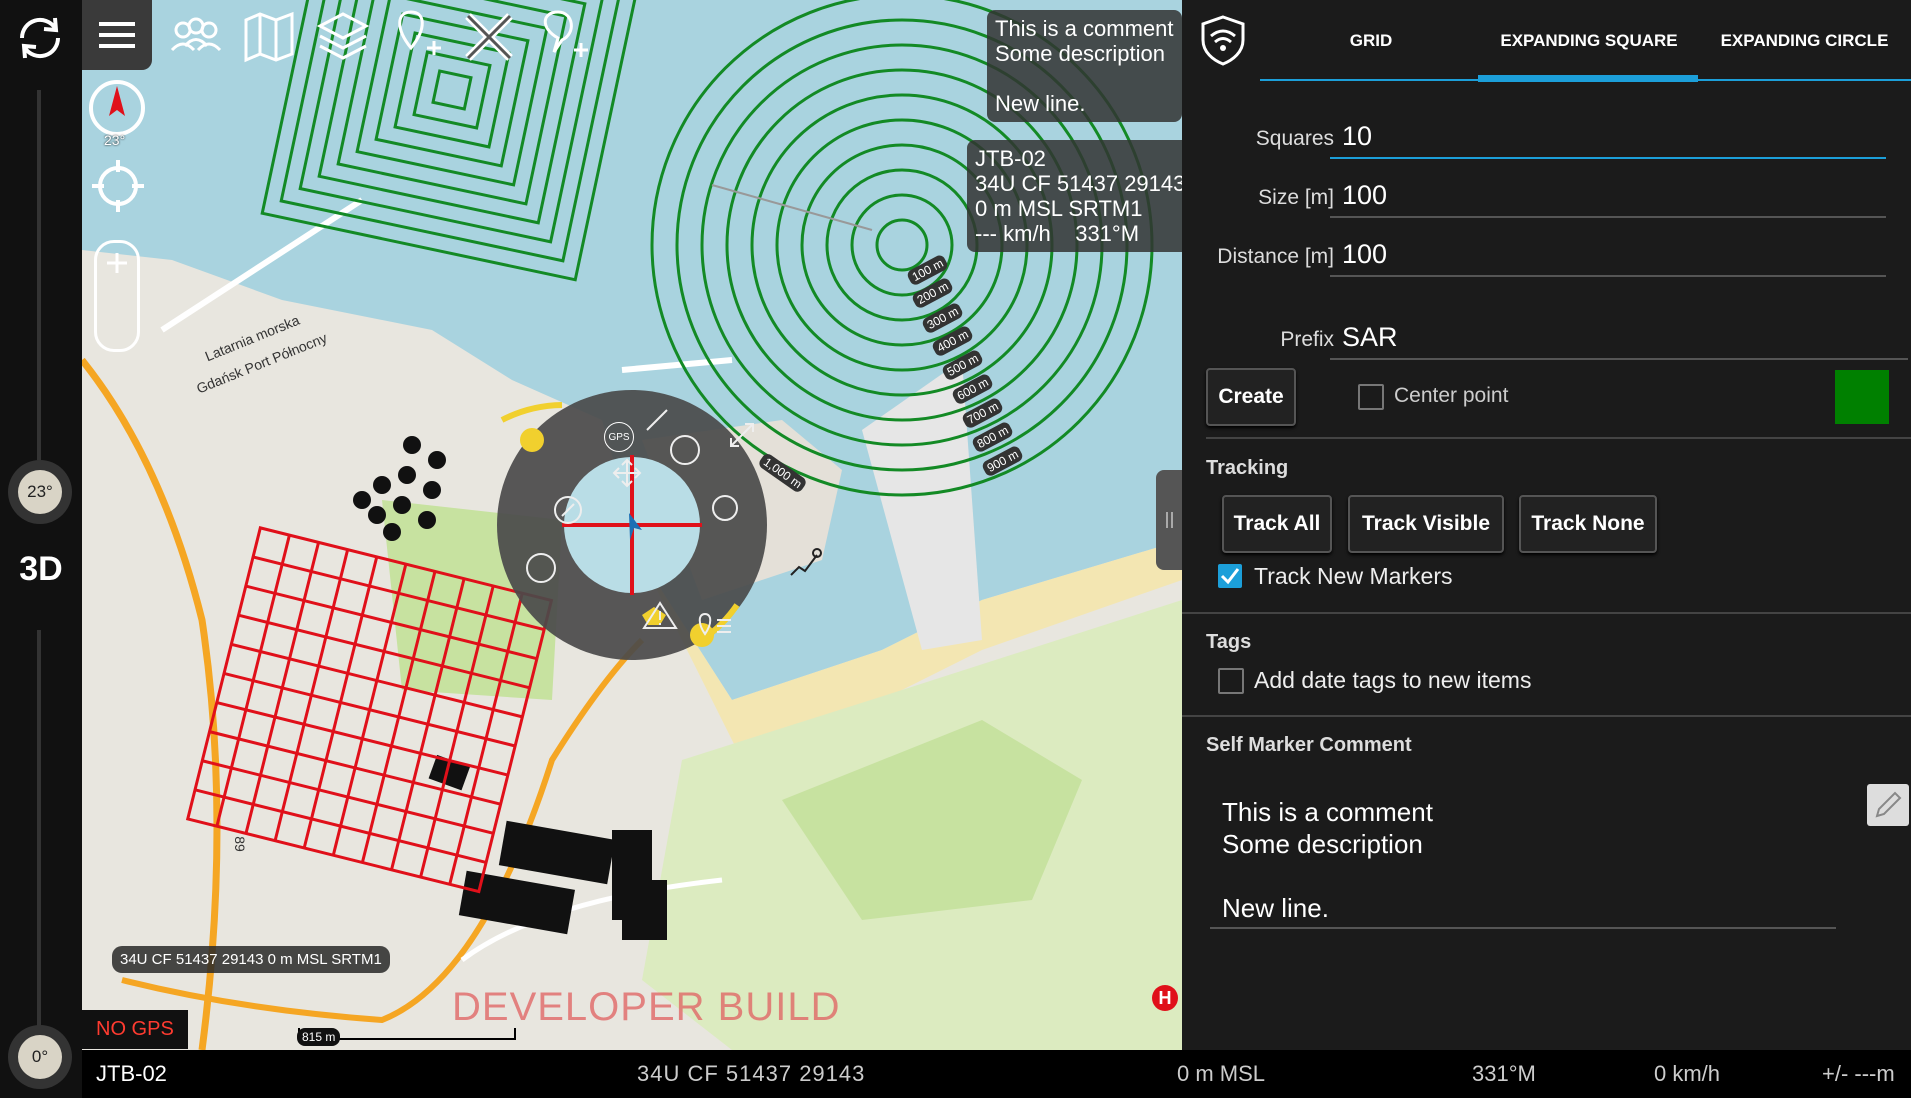 The height and width of the screenshot is (1098, 1911). I want to click on rotation-knob: 0°, so click(40, 1057).